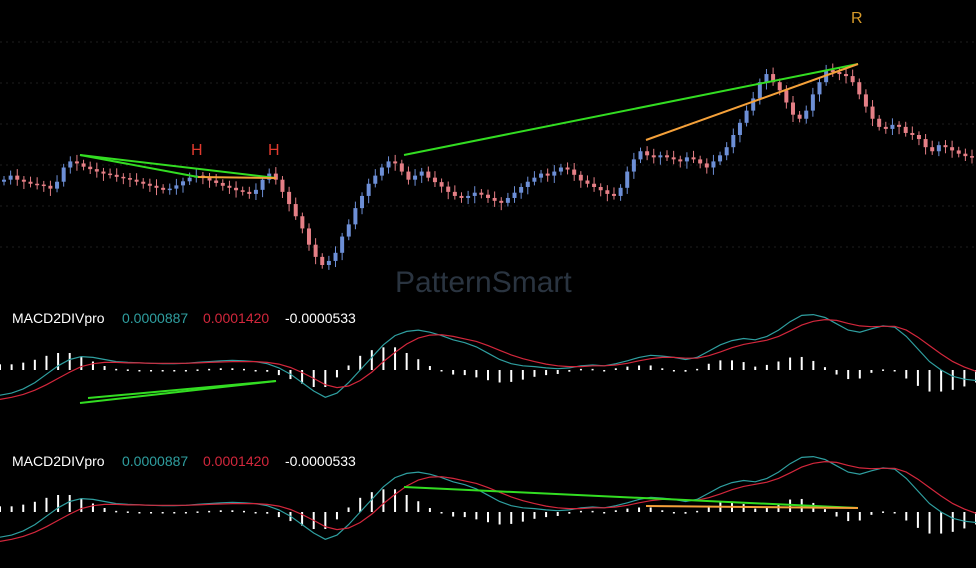  What do you see at coordinates (483, 282) in the screenshot?
I see `watermark-text: PatternSmart` at bounding box center [483, 282].